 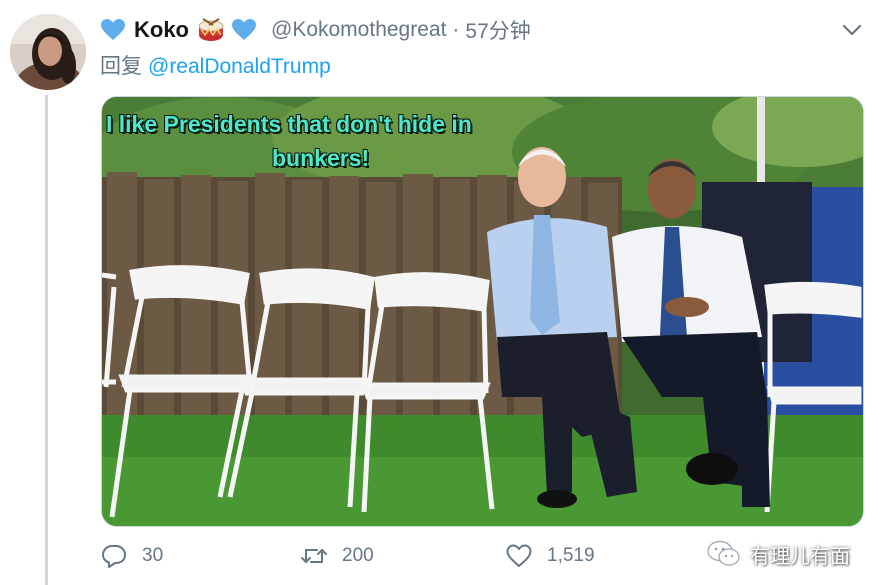 I want to click on tweet-timestamp: 57分钟, so click(x=497, y=30).